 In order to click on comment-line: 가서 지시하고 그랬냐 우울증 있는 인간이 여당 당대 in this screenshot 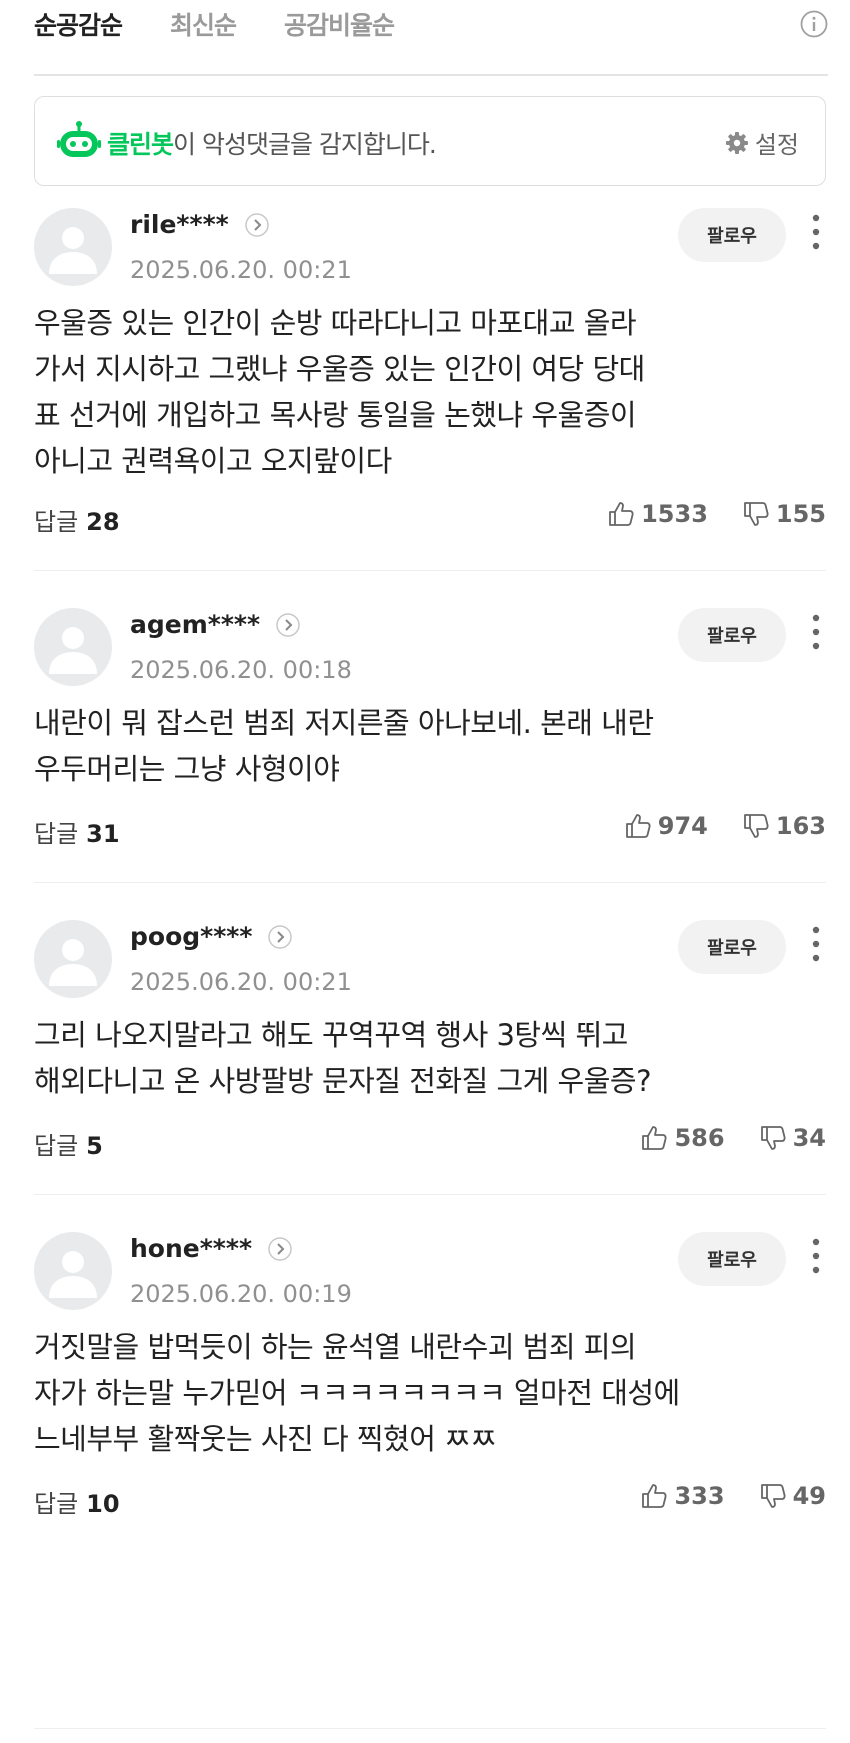, I will do `click(339, 369)`.